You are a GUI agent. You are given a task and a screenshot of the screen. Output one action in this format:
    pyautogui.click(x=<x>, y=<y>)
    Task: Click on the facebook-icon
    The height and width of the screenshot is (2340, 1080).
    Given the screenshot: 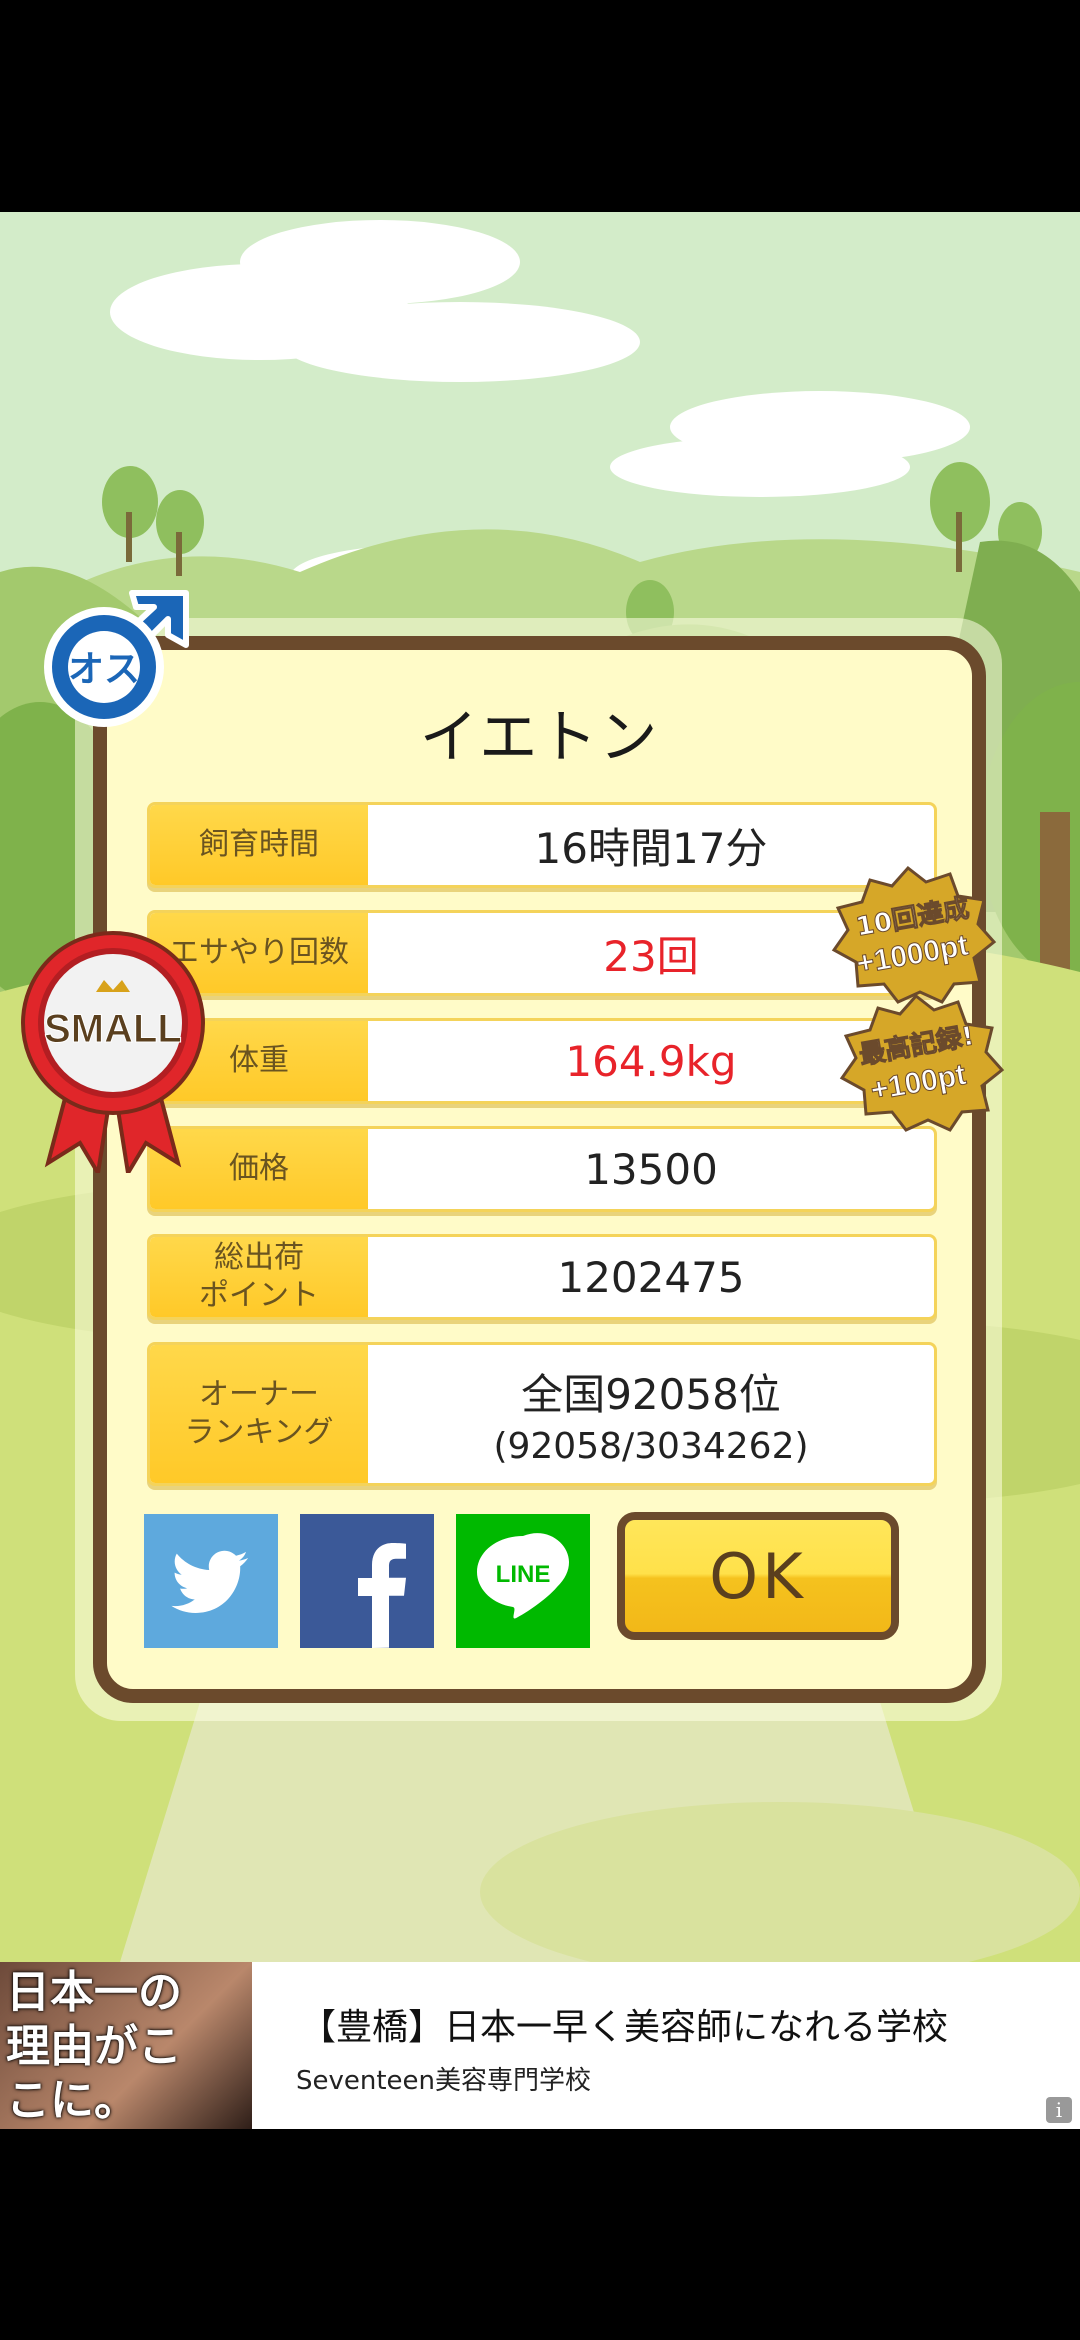 What is the action you would take?
    pyautogui.click(x=367, y=1581)
    